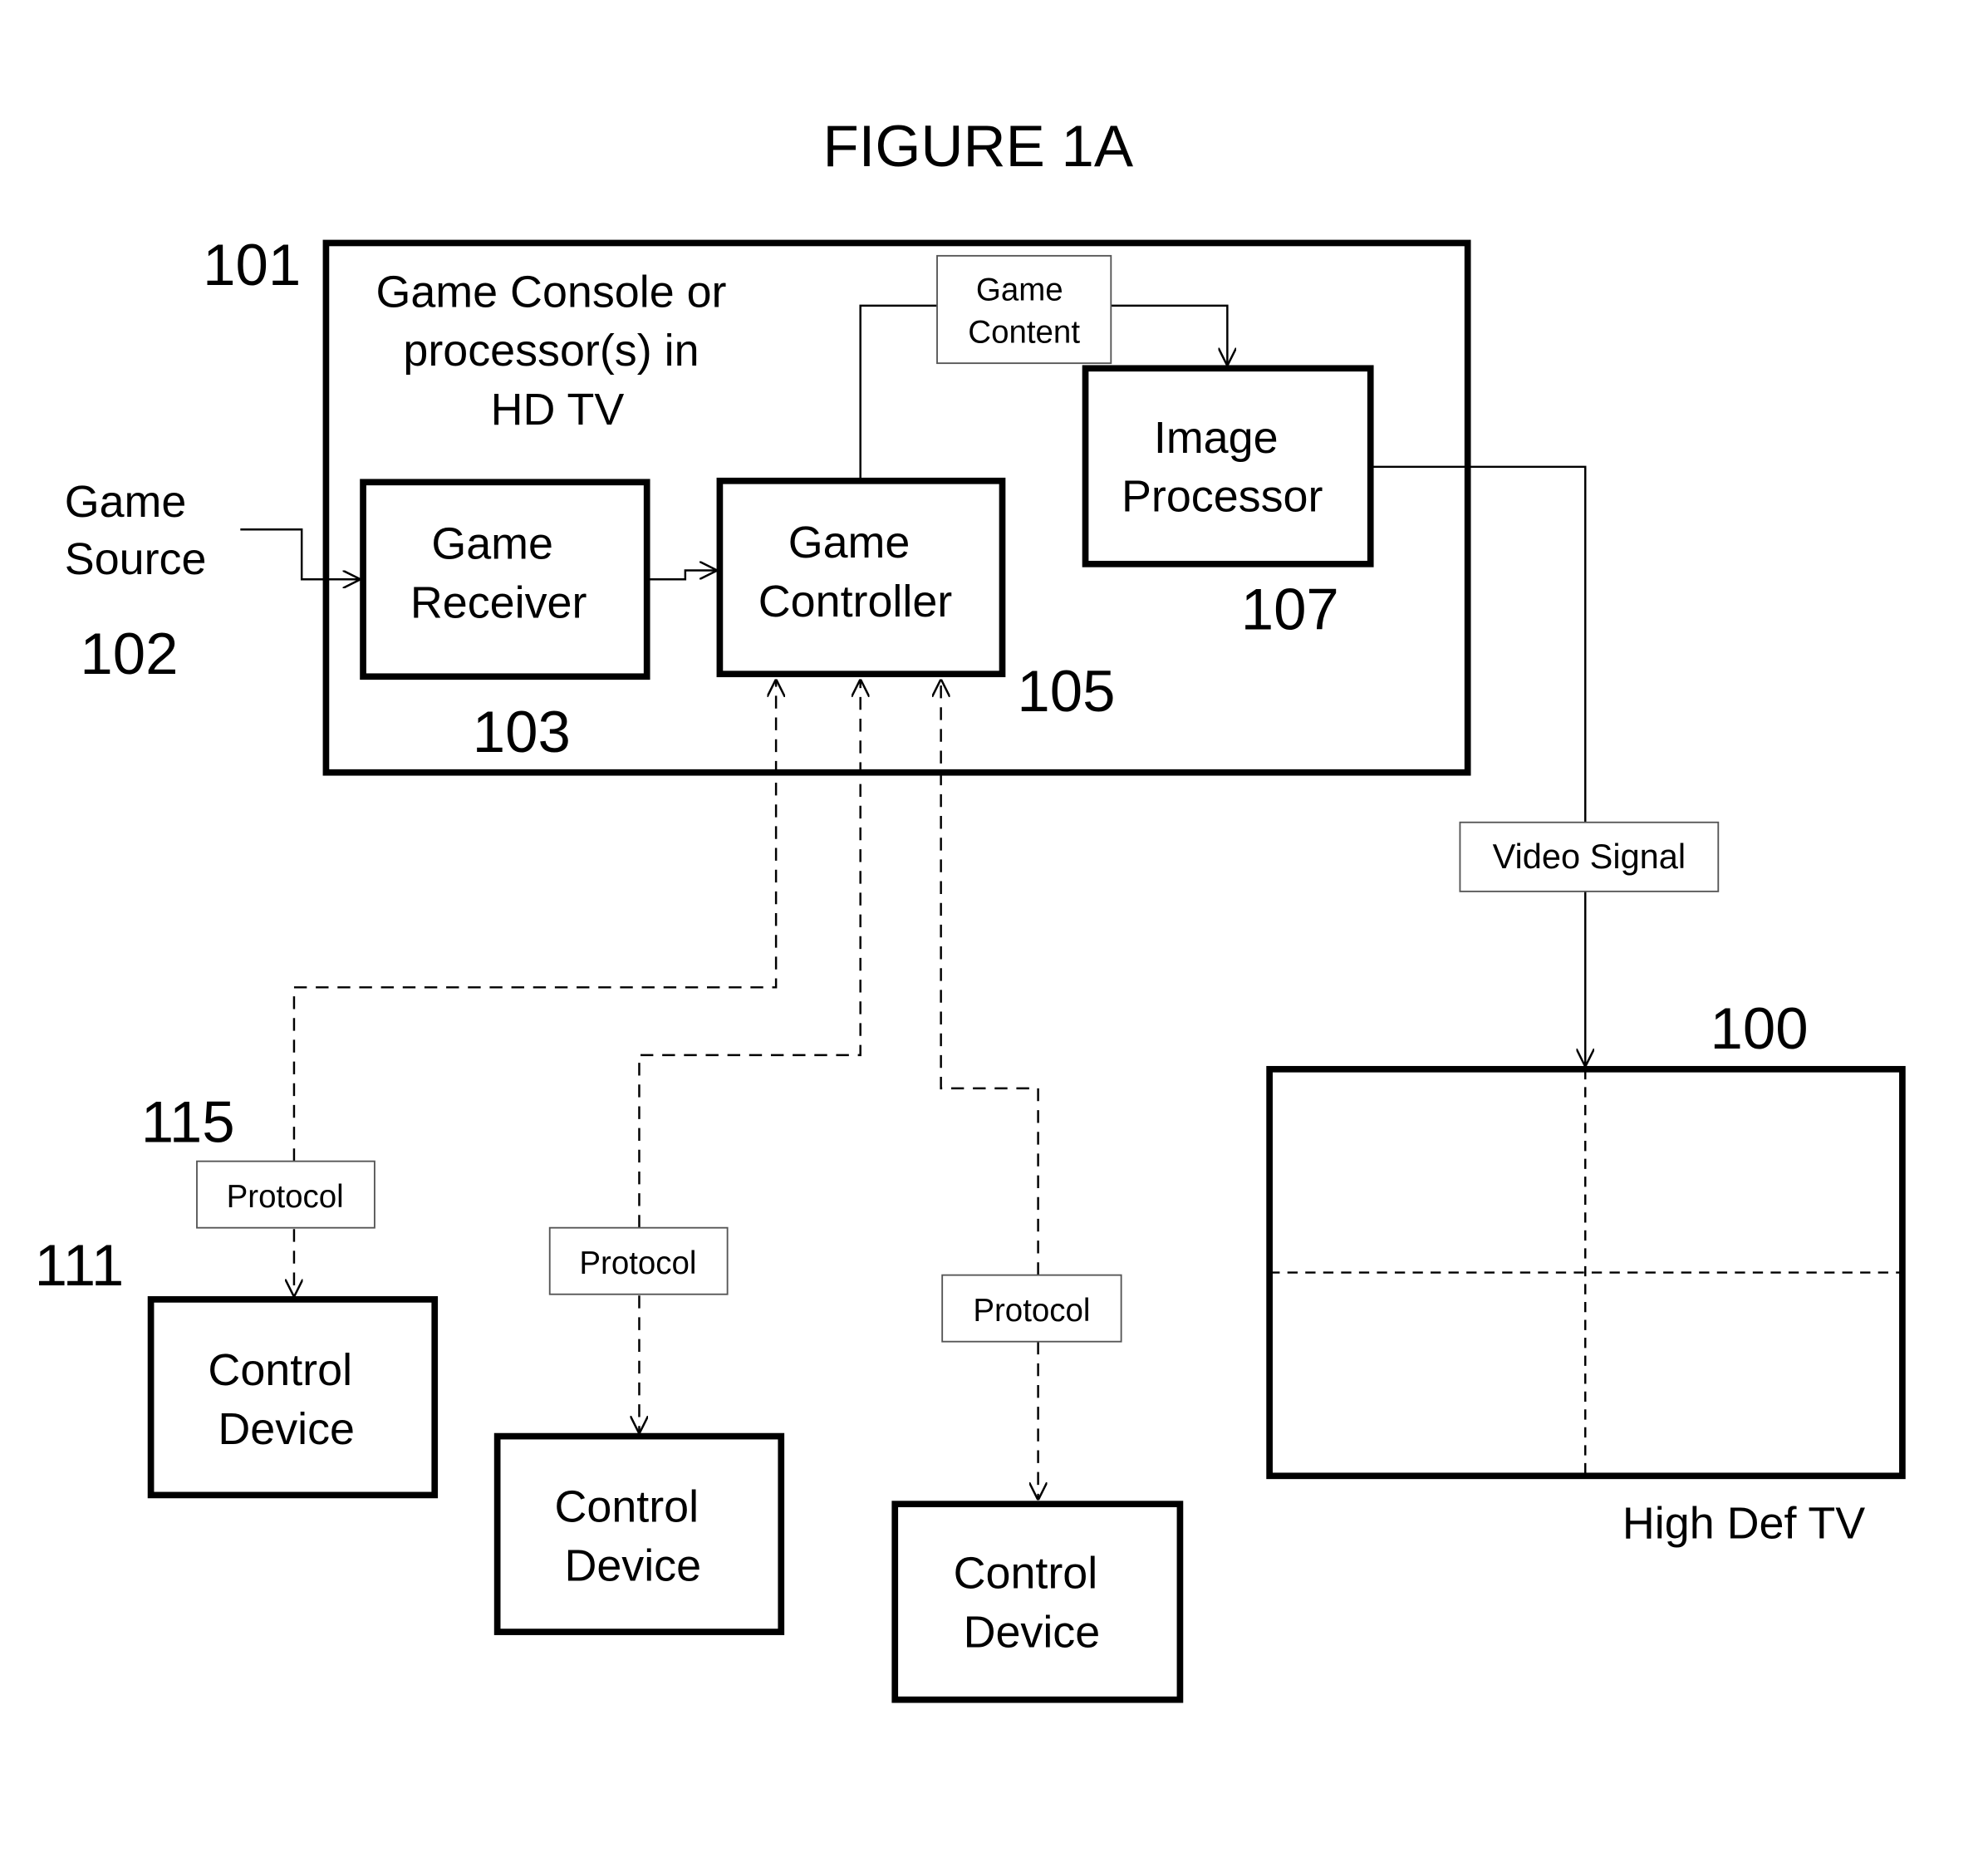 The height and width of the screenshot is (1857, 1988). Describe the element at coordinates (1217, 438) in the screenshot. I see `image-processor-label-line: Image` at that location.